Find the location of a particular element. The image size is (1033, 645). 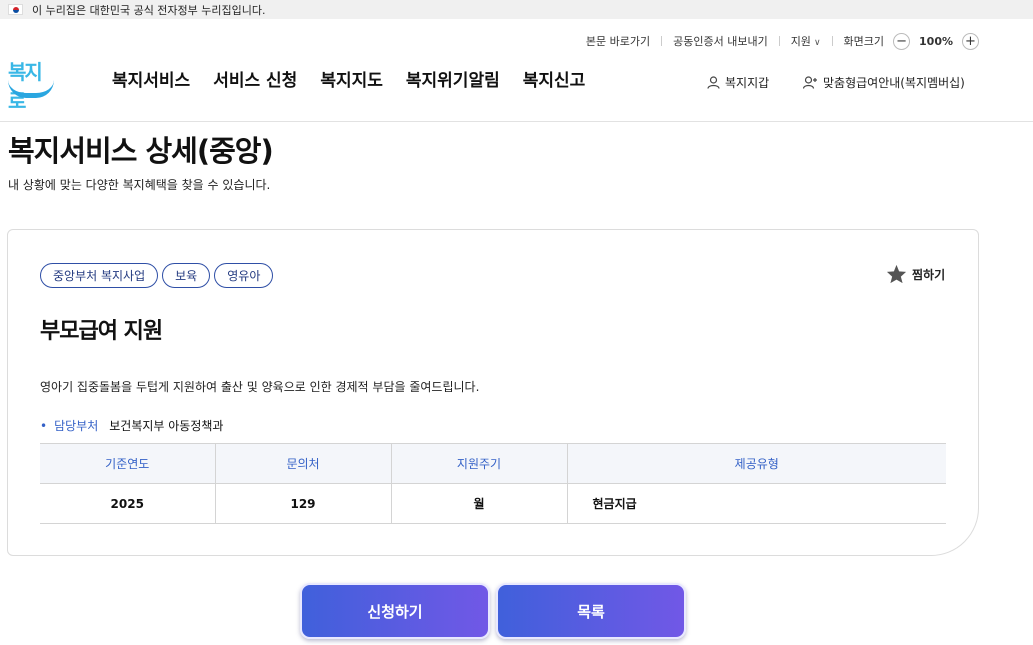

header-contact: 문의처 is located at coordinates (303, 463).